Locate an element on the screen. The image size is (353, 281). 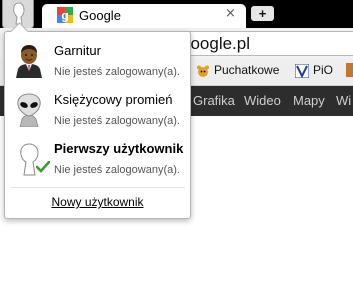
new-user-link: Nowy użytkownik is located at coordinates (97, 202).